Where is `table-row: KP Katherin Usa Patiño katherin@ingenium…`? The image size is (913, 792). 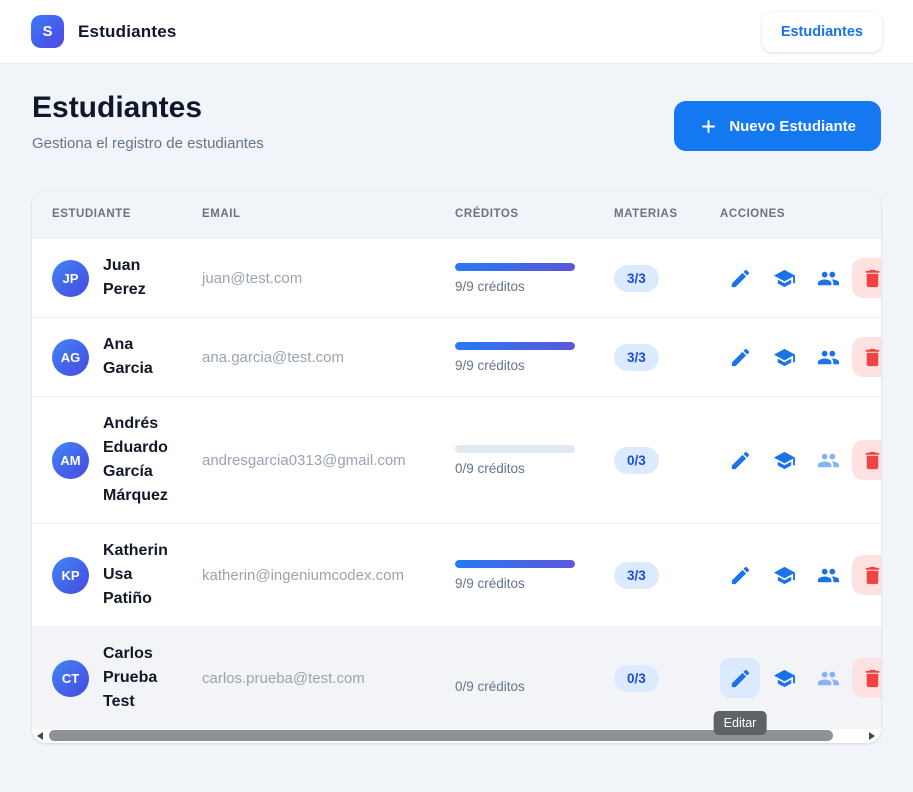 table-row: KP Katherin Usa Patiño katherin@ingenium… is located at coordinates (456, 574).